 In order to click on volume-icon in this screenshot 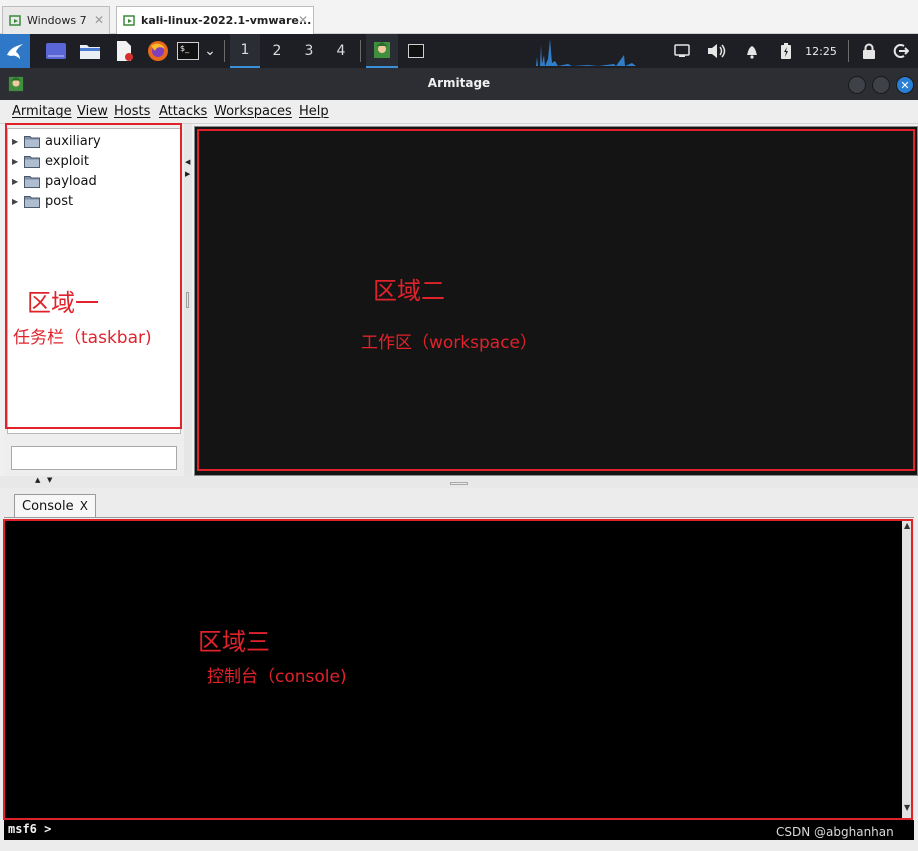, I will do `click(717, 51)`.